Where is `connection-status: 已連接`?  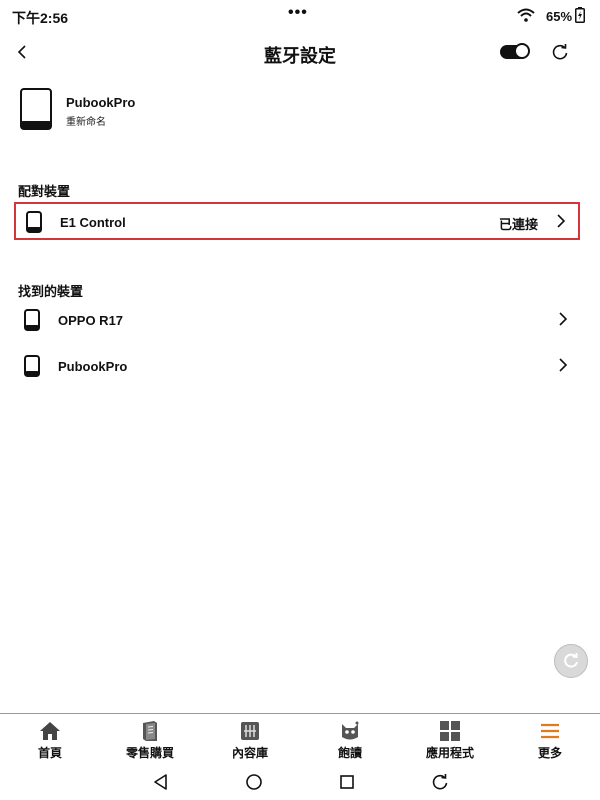
connection-status: 已連接 is located at coordinates (518, 224).